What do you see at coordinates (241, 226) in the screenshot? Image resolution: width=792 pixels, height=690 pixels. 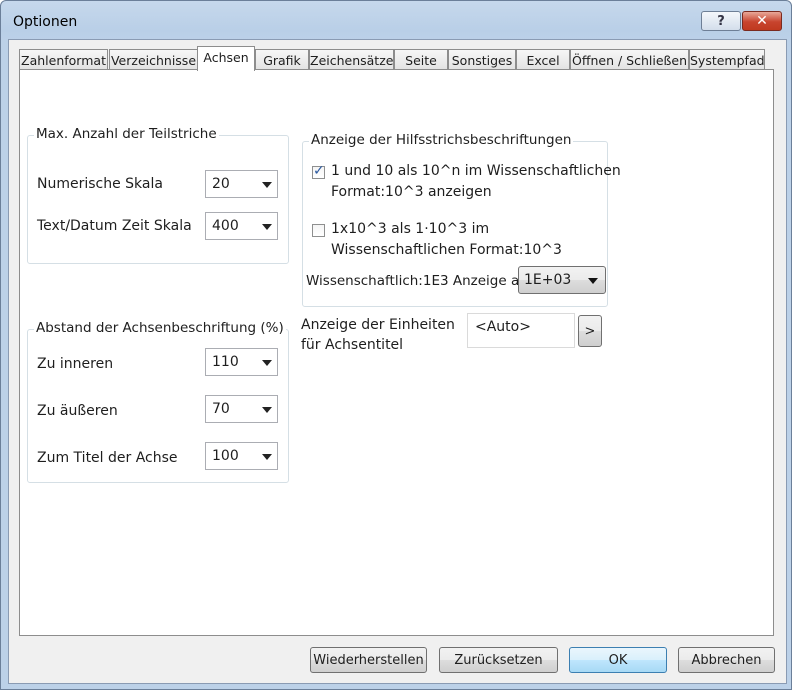 I see `text-date-scale-combo: 400` at bounding box center [241, 226].